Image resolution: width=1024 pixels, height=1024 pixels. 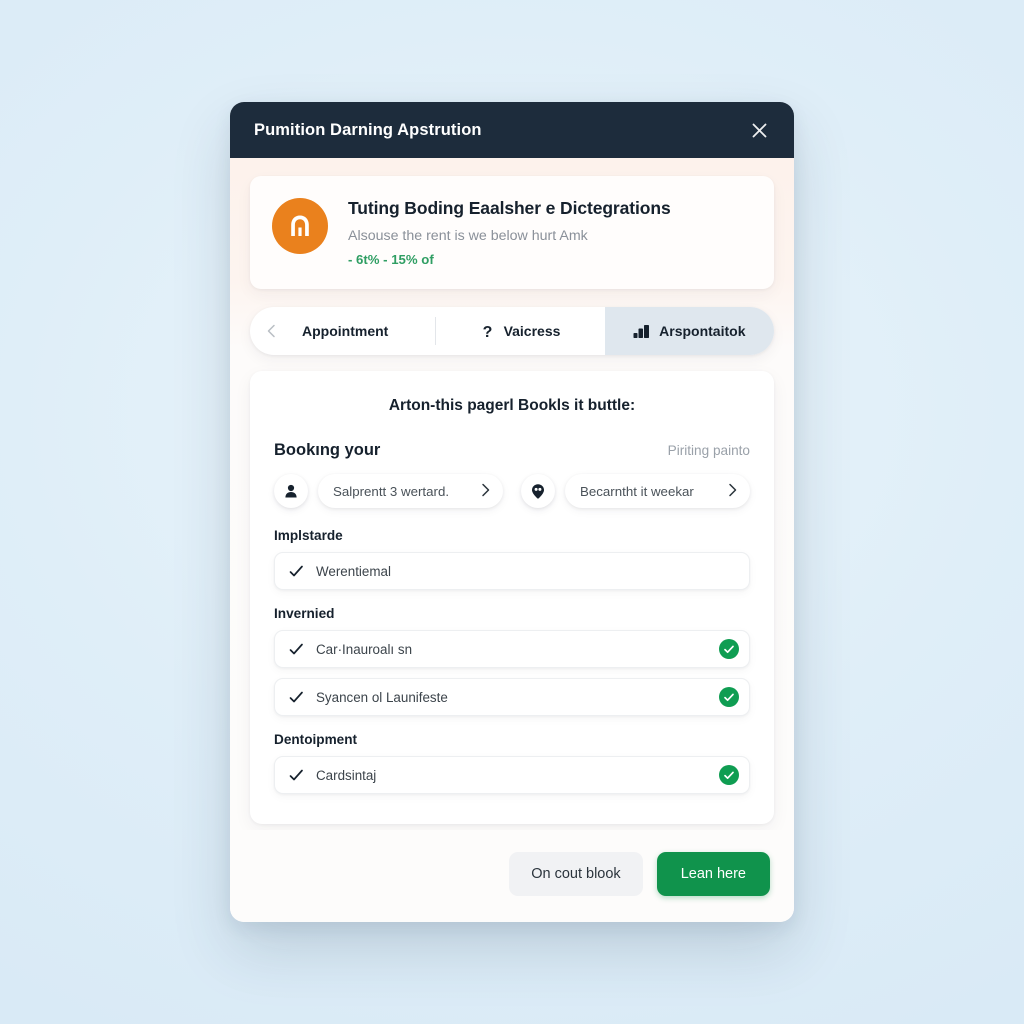 I want to click on selector-person-pill: Salprentt 3 wertard., so click(x=410, y=491).